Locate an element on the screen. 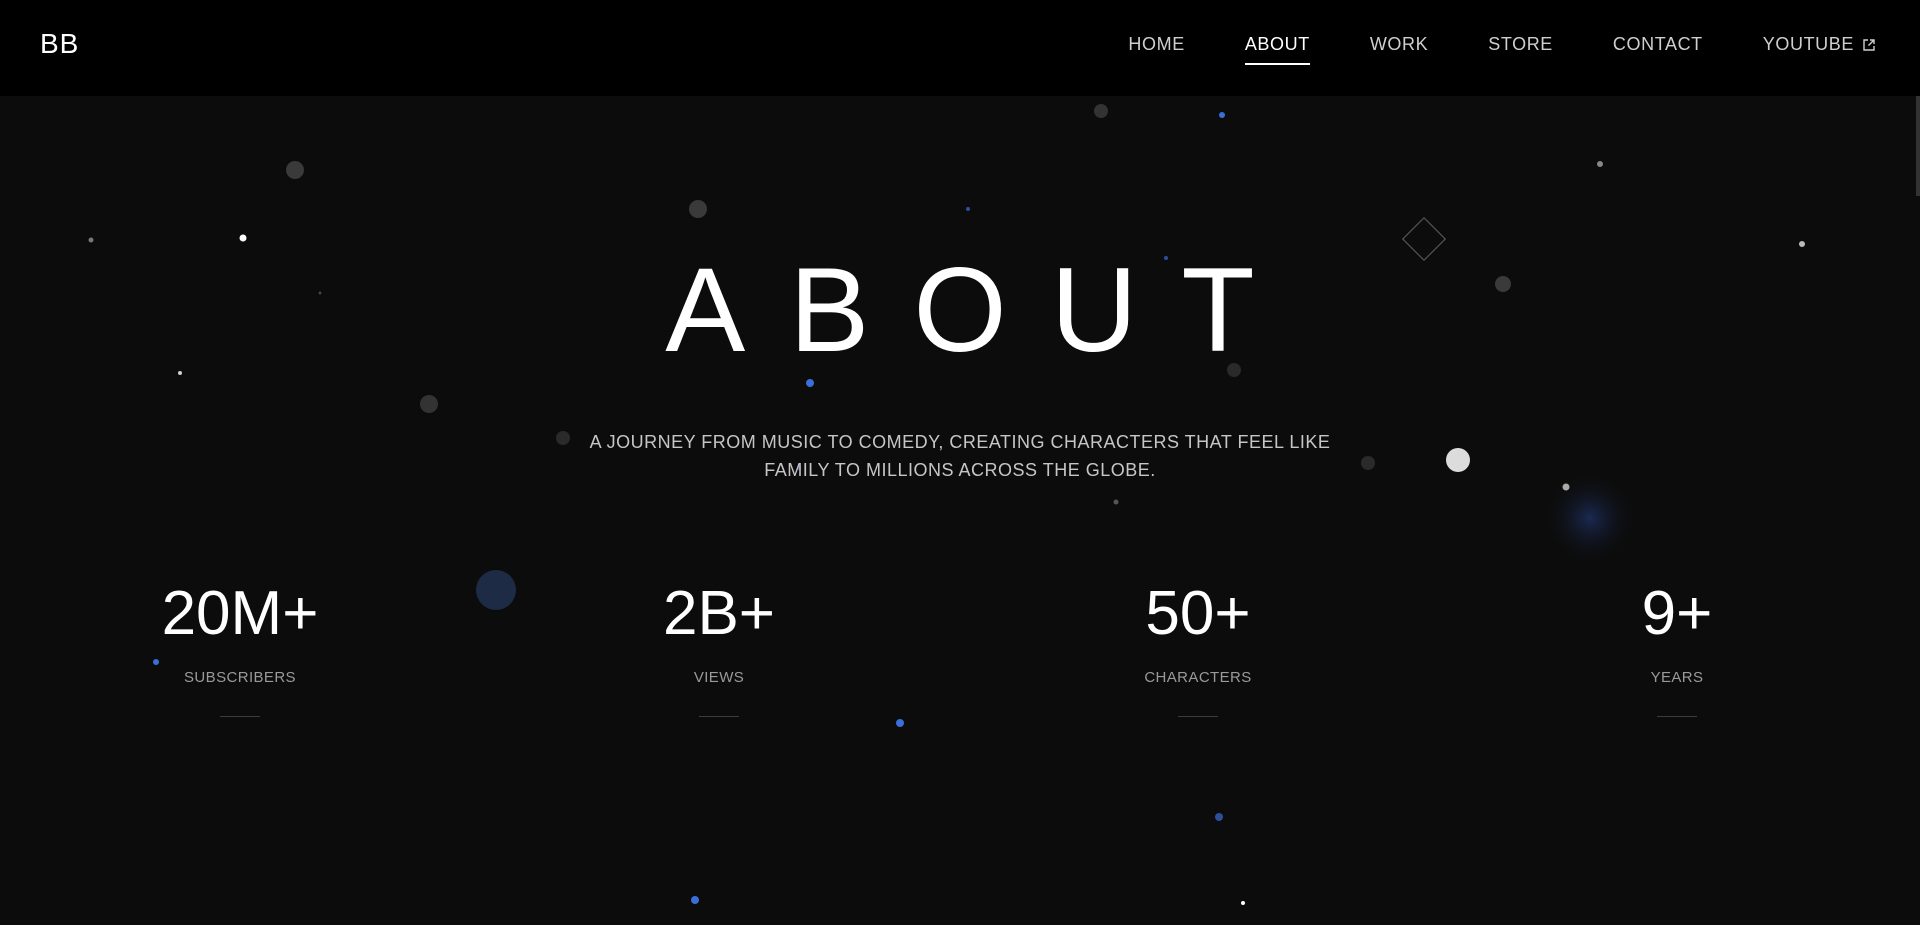 This screenshot has width=1920, height=925. stat-years: 9+ YEARS is located at coordinates (1677, 650).